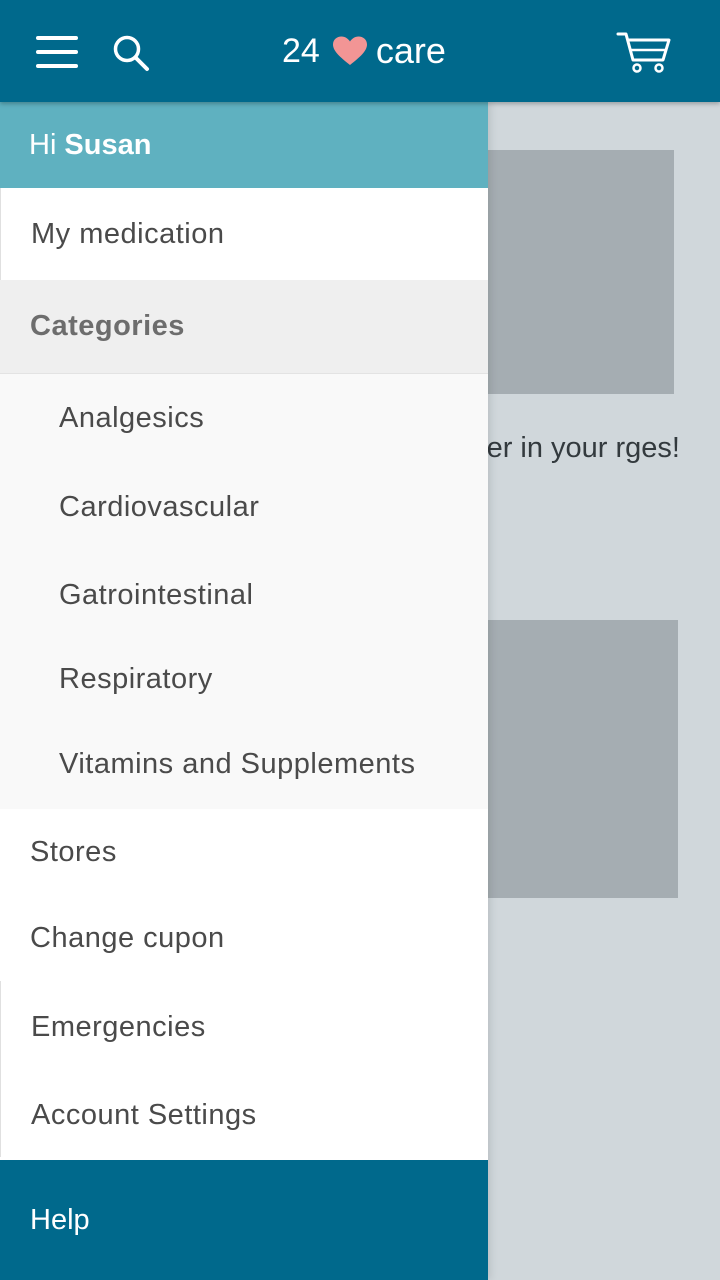  I want to click on cart-icon, so click(644, 52).